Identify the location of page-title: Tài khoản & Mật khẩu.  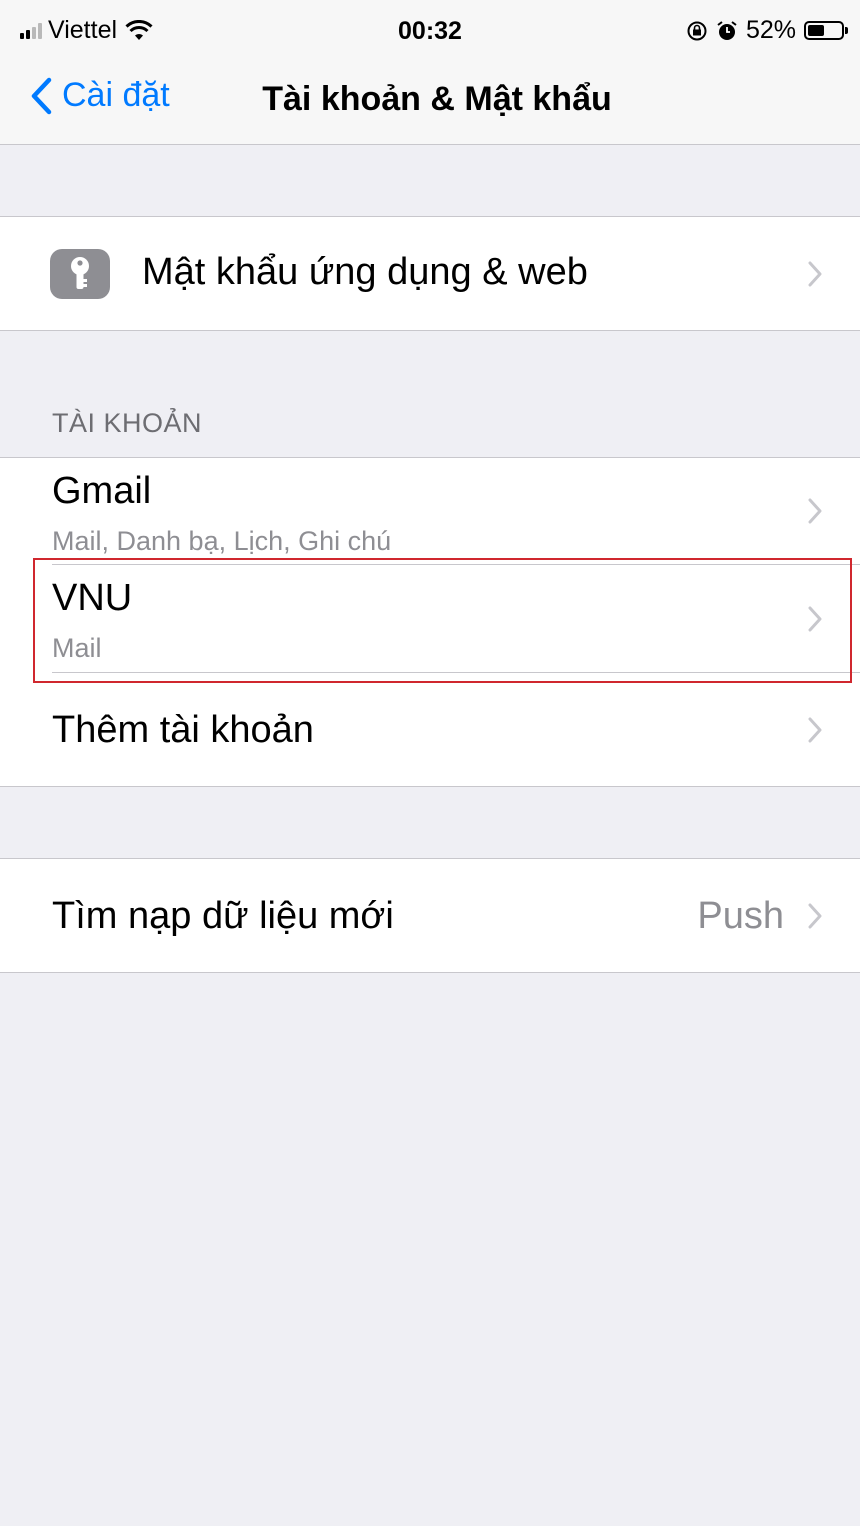
(437, 99).